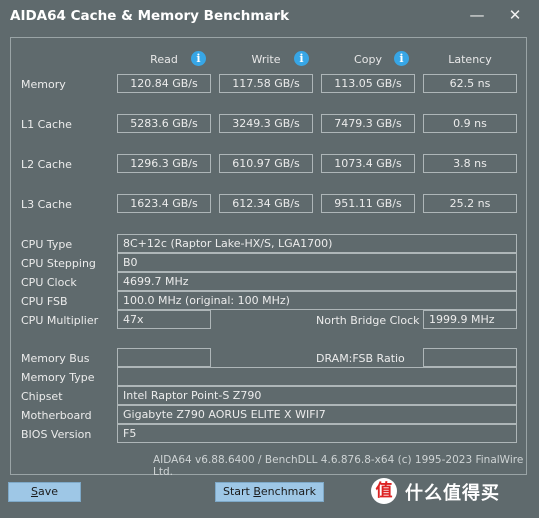  What do you see at coordinates (470, 319) in the screenshot?
I see `north-bridge-clock-value: 1999.9 MHz` at bounding box center [470, 319].